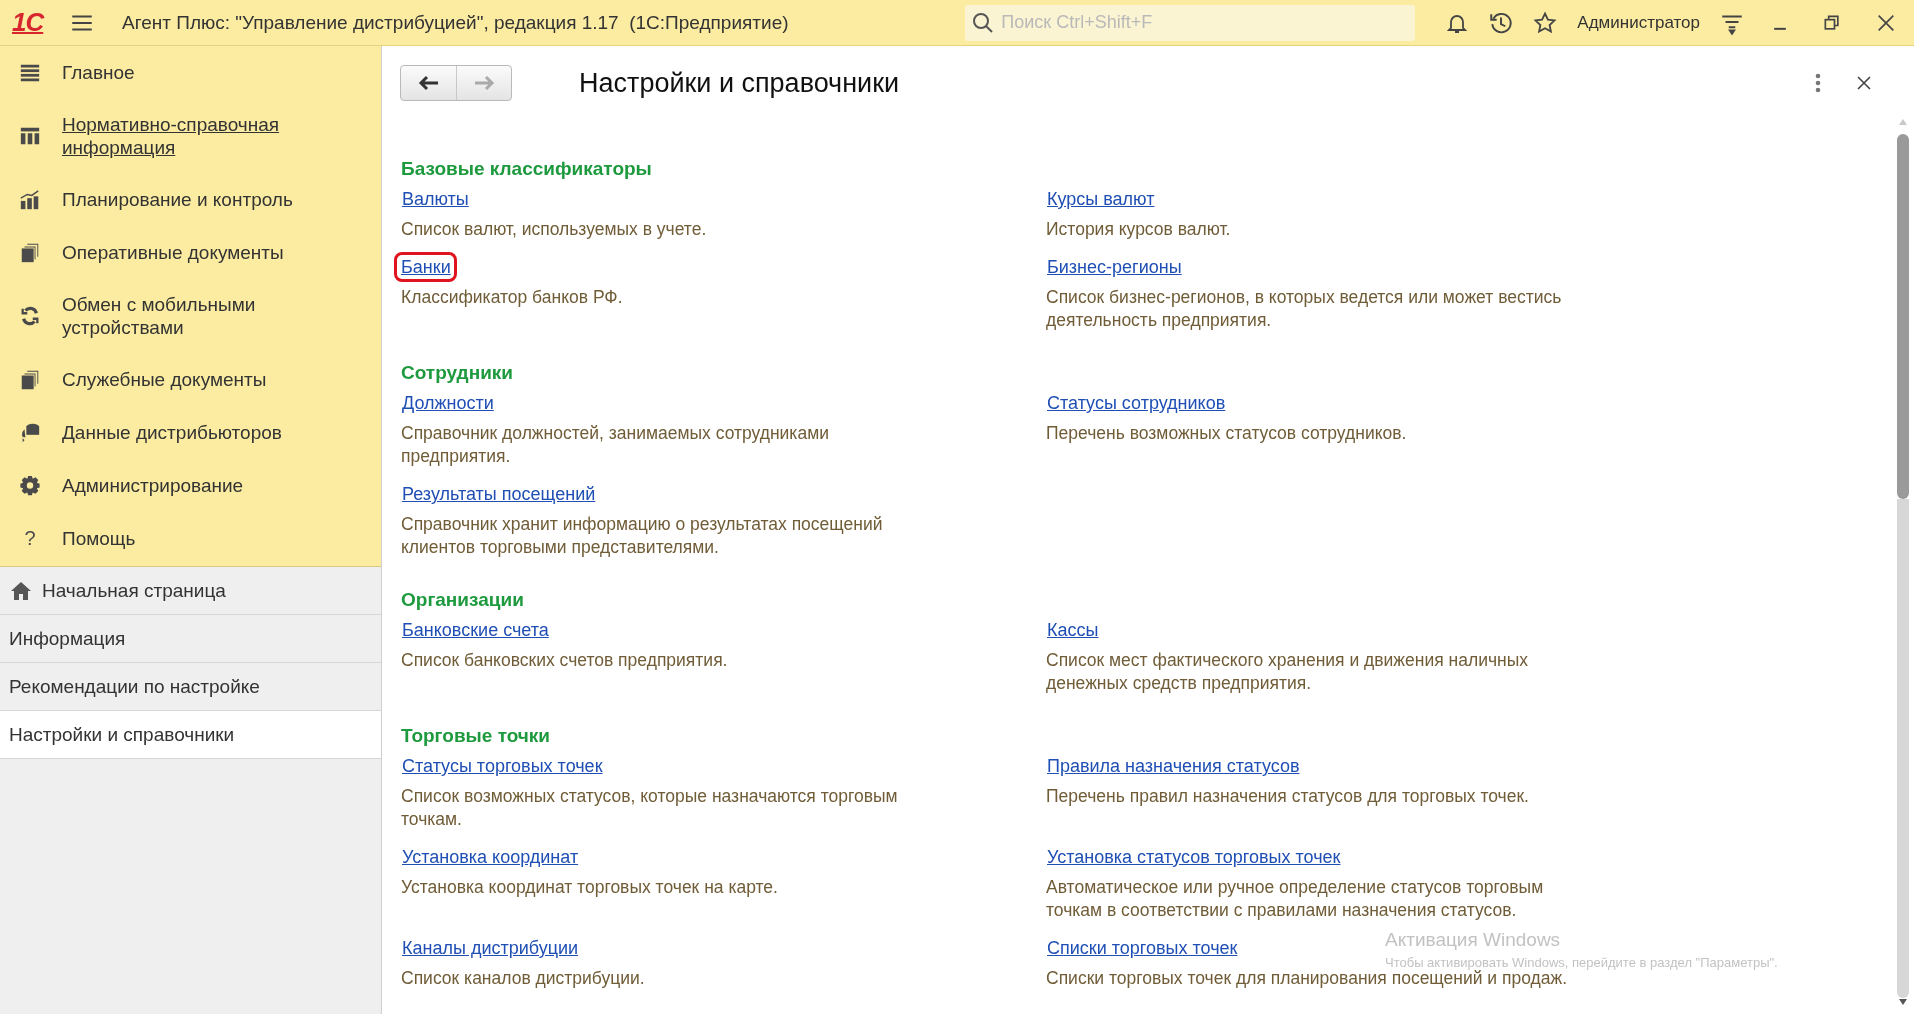  What do you see at coordinates (1287, 672) in the screenshot?
I see `catalog-description: Список мест фактического хранения и движения наличных денежных средств предприятия.` at bounding box center [1287, 672].